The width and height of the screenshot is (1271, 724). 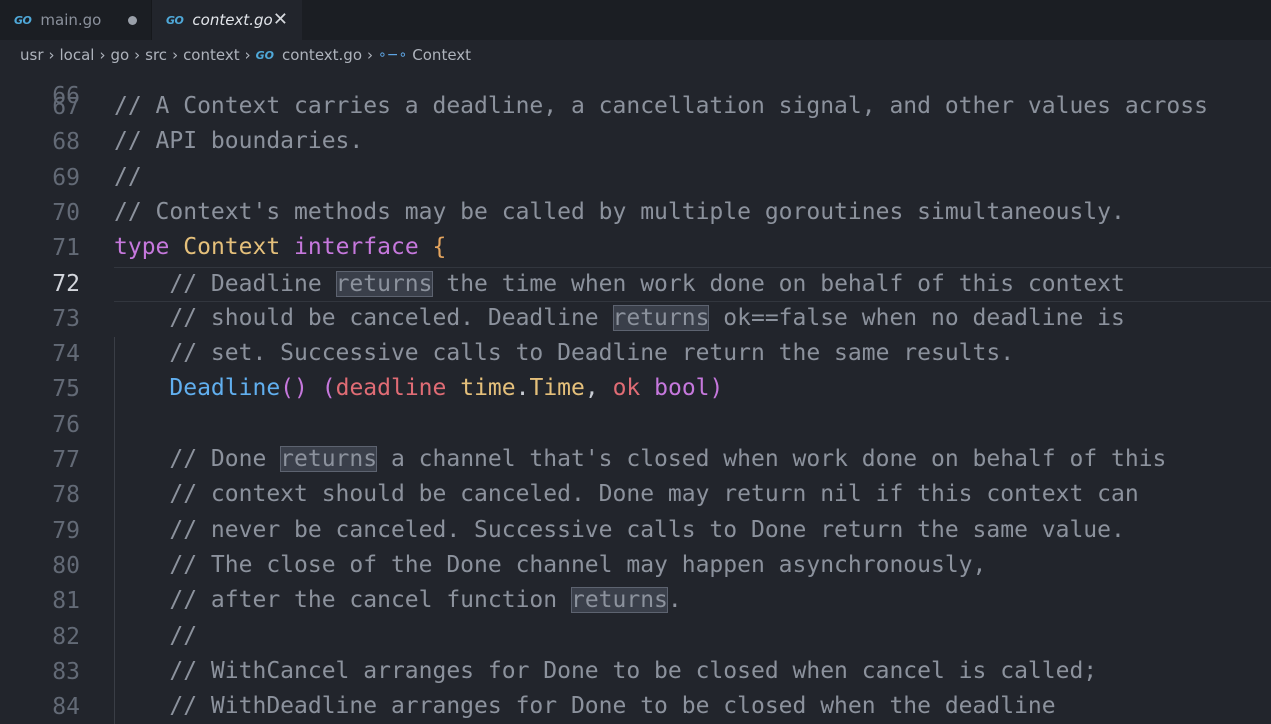 I want to click on close-icon: ✕, so click(x=280, y=20).